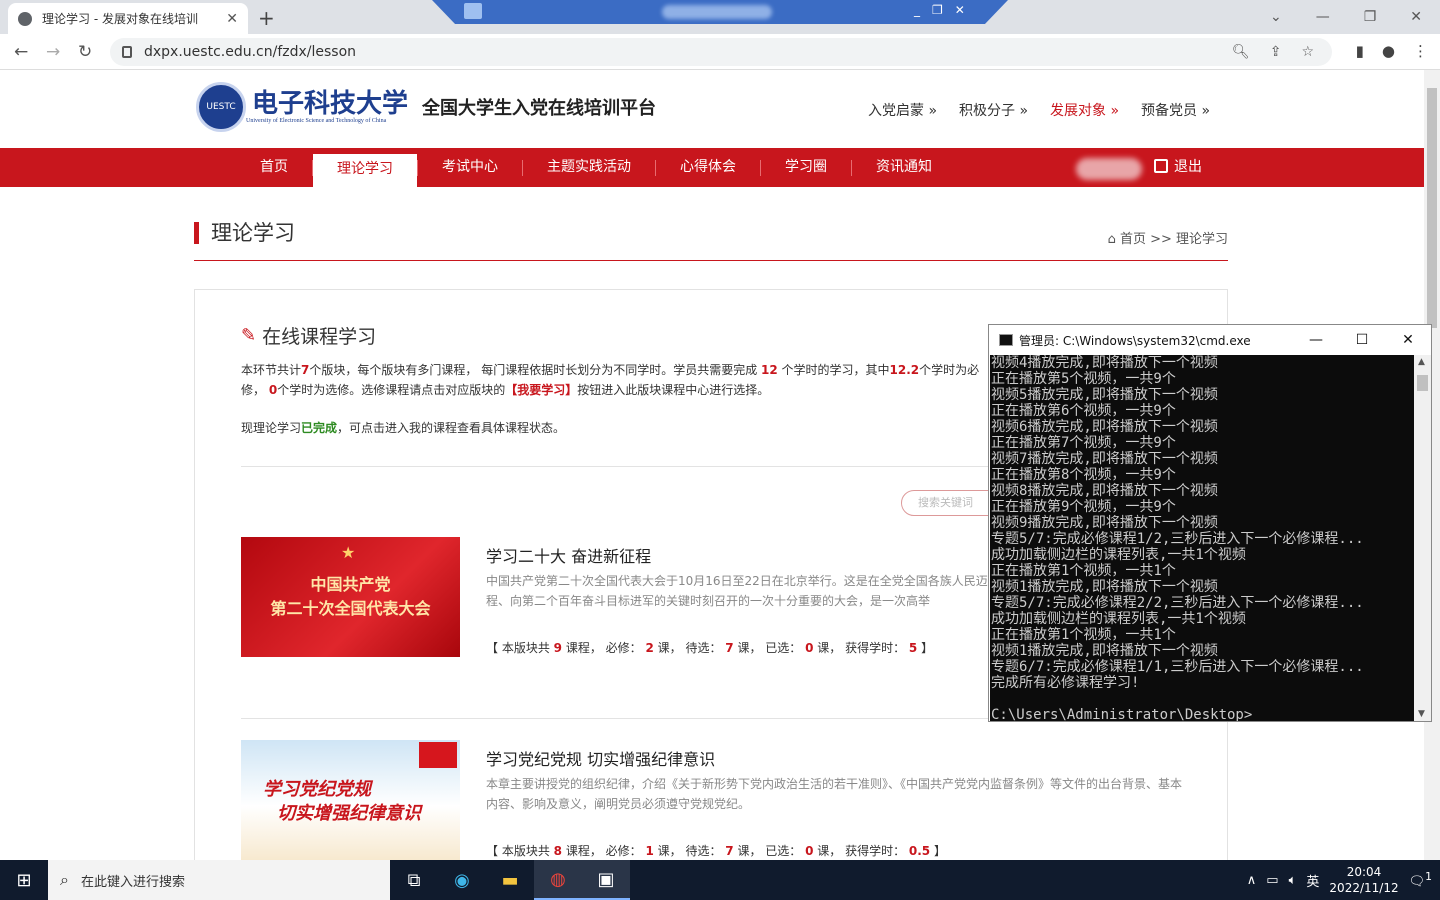 The image size is (1440, 900). What do you see at coordinates (1084, 110) in the screenshot?
I see `stage-link-candidate: 发展对象 »` at bounding box center [1084, 110].